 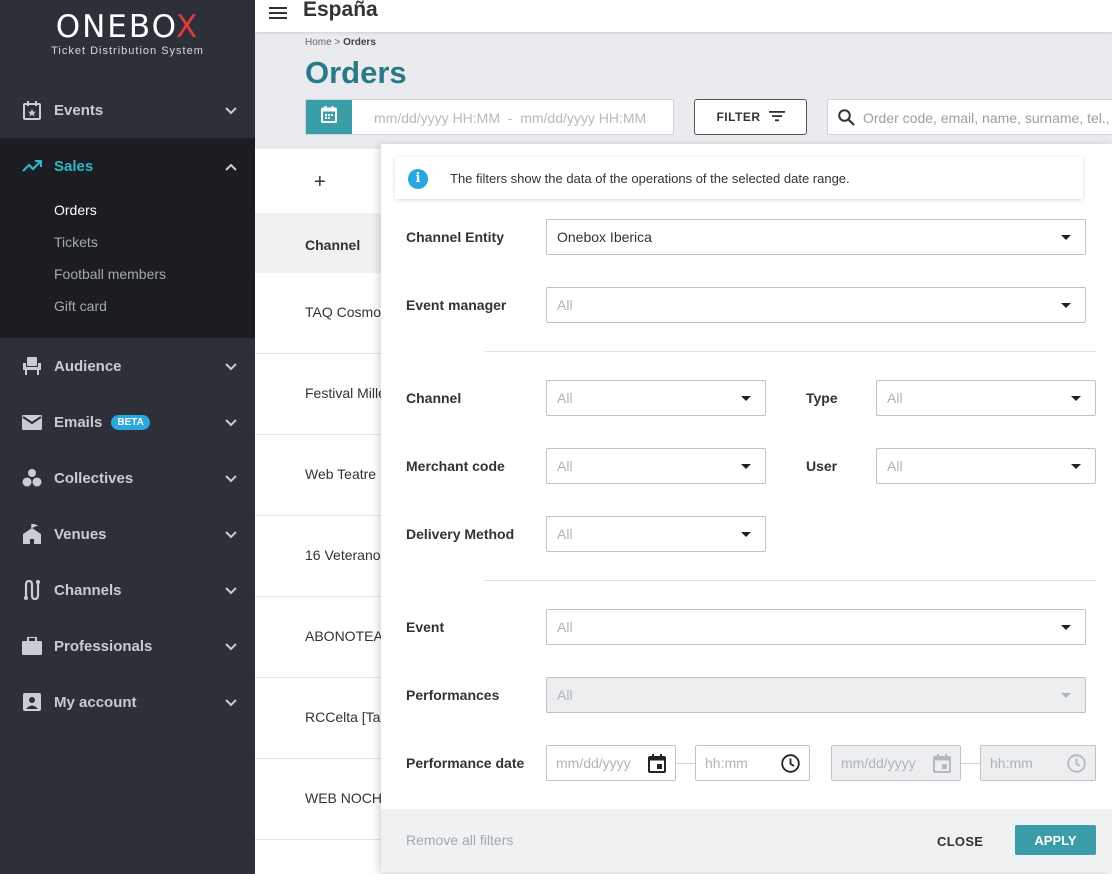 What do you see at coordinates (32, 422) in the screenshot?
I see `envelope-icon` at bounding box center [32, 422].